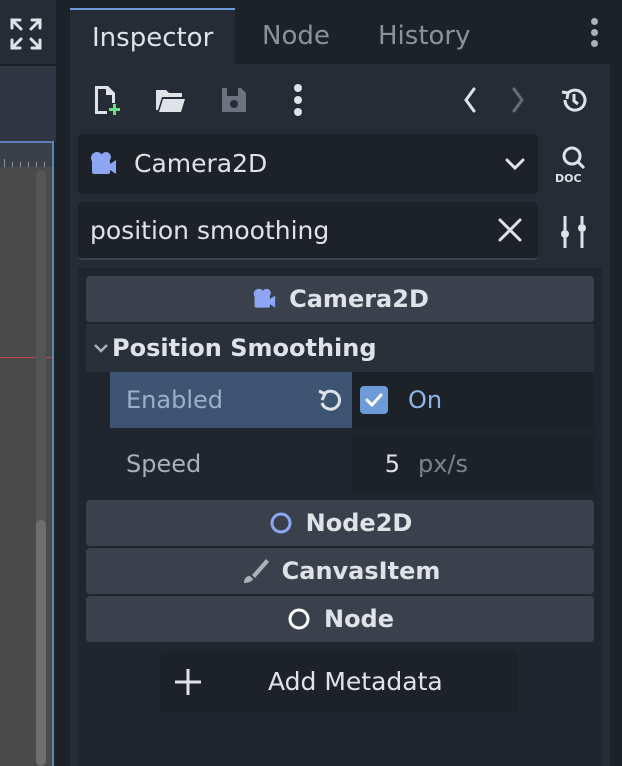 This screenshot has height=766, width=622. I want to click on viewport-toolbar, so click(28, 32).